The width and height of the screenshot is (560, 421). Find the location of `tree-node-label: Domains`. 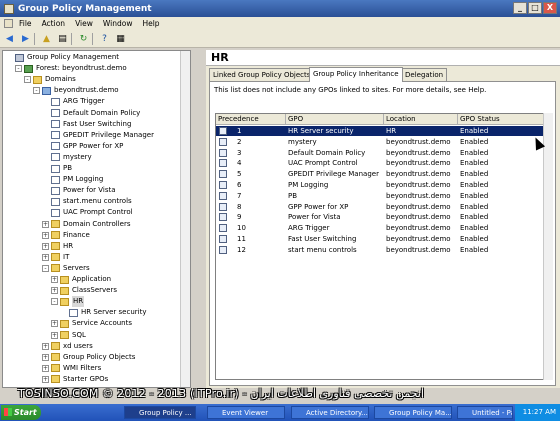

tree-node-label: Domains is located at coordinates (60, 79).